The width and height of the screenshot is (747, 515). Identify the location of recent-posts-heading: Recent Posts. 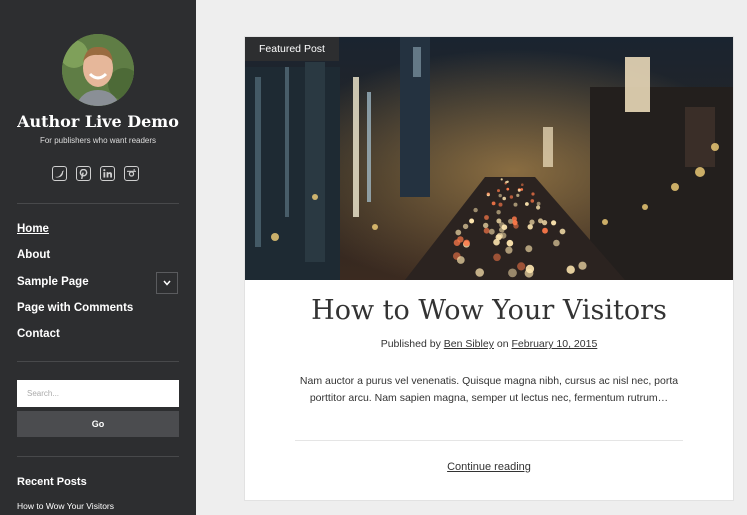
(52, 482).